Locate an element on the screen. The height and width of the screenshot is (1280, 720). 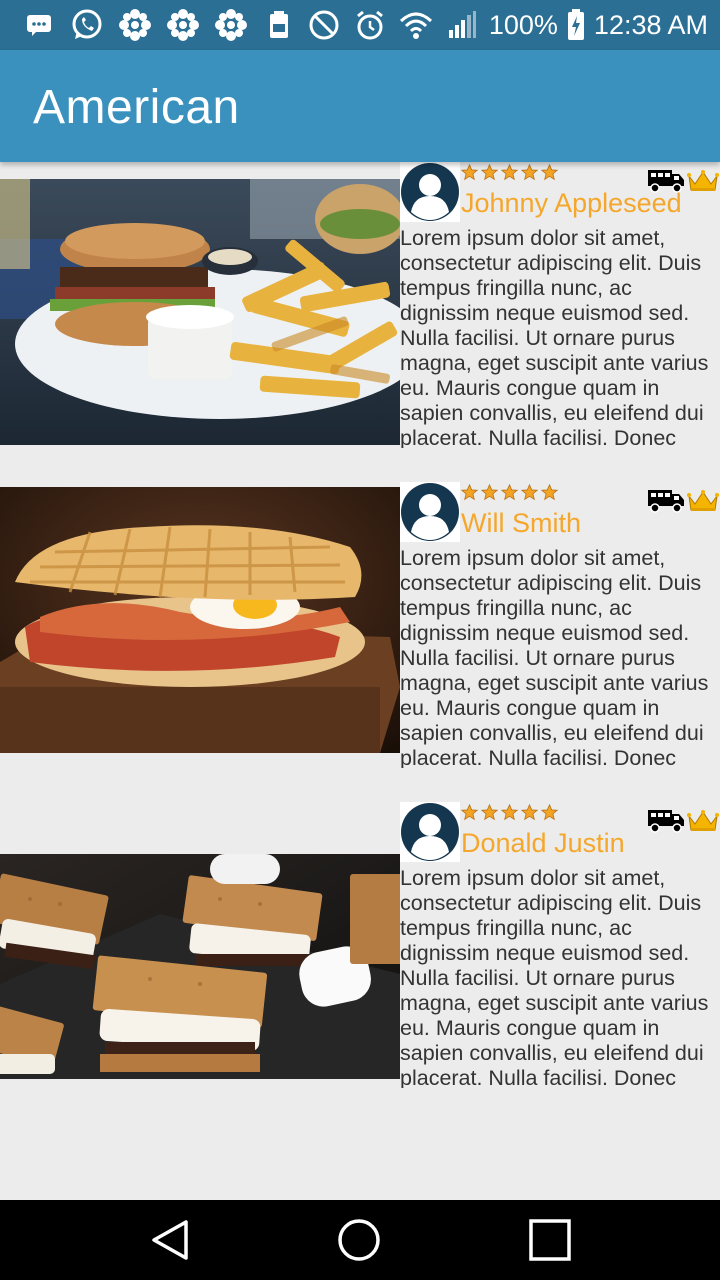
recents-button is located at coordinates (550, 1240).